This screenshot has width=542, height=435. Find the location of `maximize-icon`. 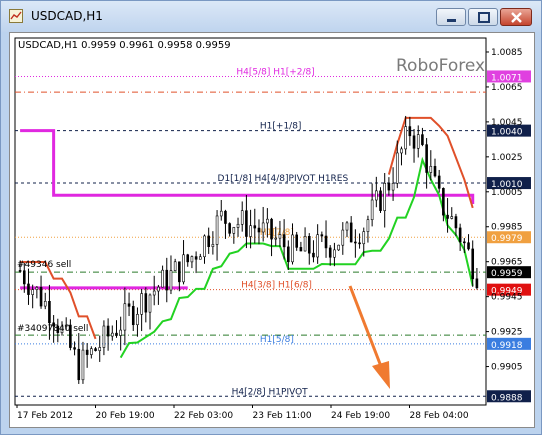

maximize-icon is located at coordinates (484, 17).